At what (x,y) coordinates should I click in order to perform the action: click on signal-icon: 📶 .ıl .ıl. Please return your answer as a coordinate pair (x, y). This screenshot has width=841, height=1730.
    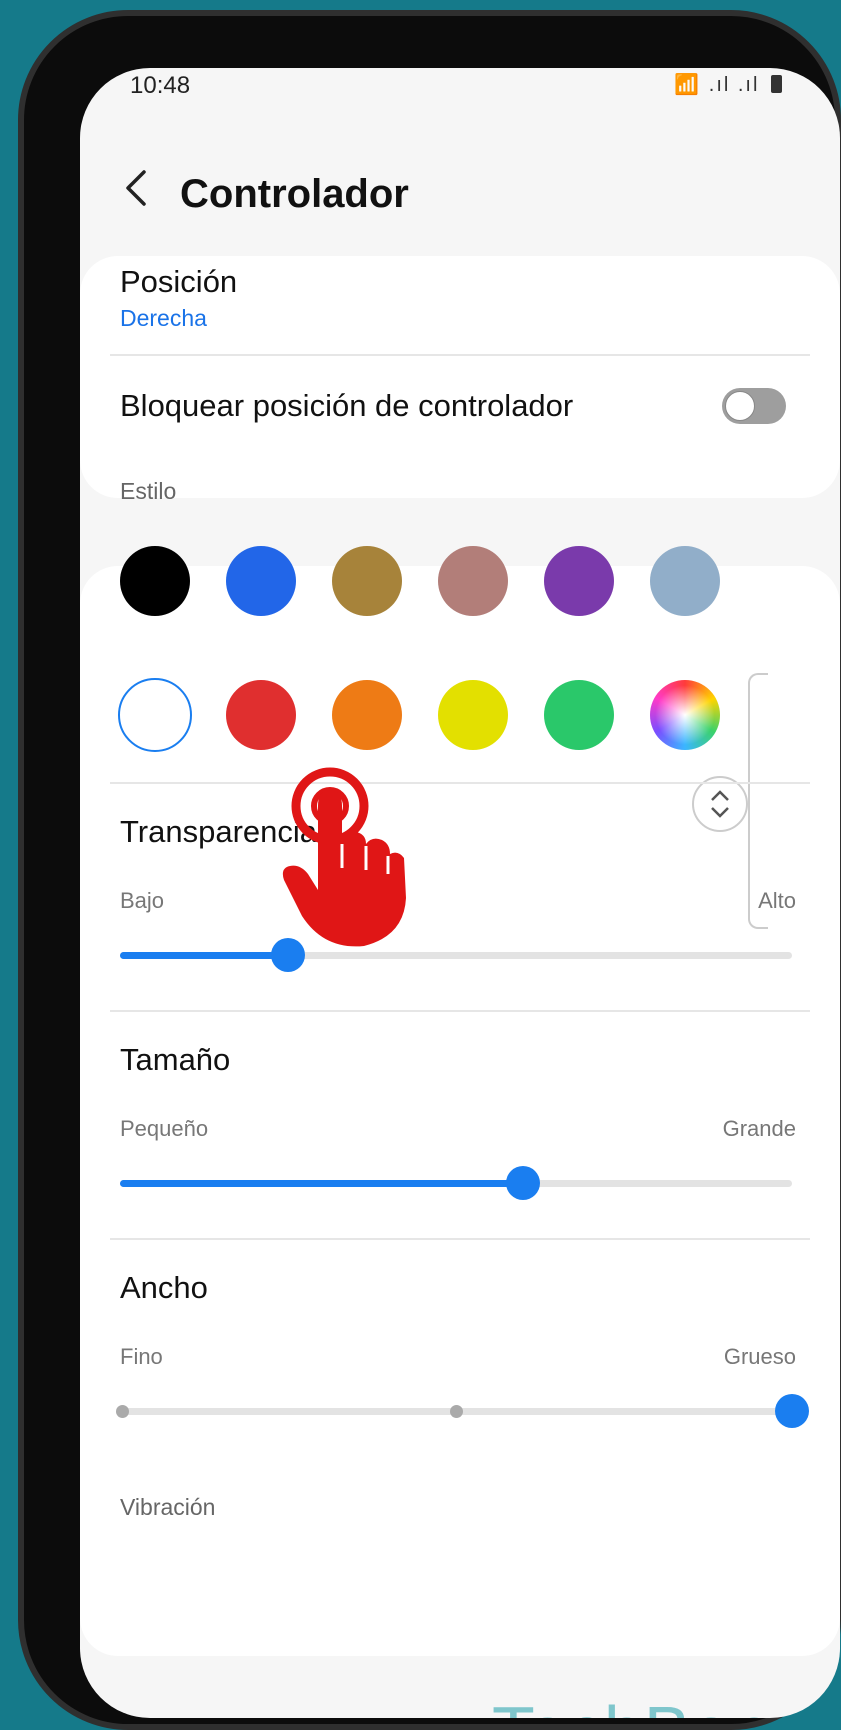
    Looking at the image, I should click on (717, 85).